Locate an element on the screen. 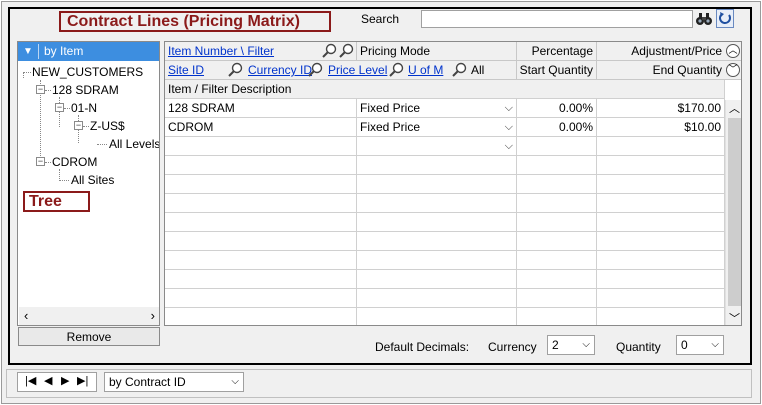  tree-node-128-sdram: 128 SDRAM is located at coordinates (85, 90).